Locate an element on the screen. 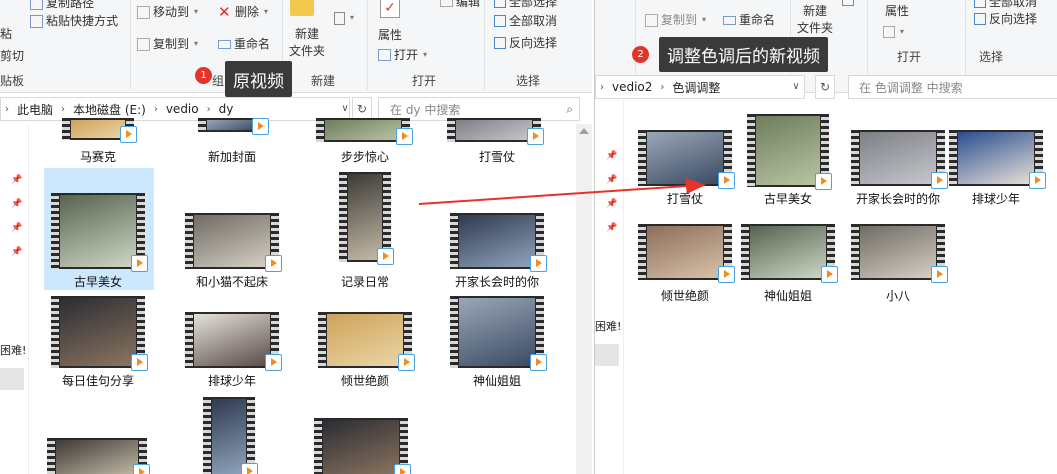 The image size is (1057, 474). arrow-line is located at coordinates (562, 191).